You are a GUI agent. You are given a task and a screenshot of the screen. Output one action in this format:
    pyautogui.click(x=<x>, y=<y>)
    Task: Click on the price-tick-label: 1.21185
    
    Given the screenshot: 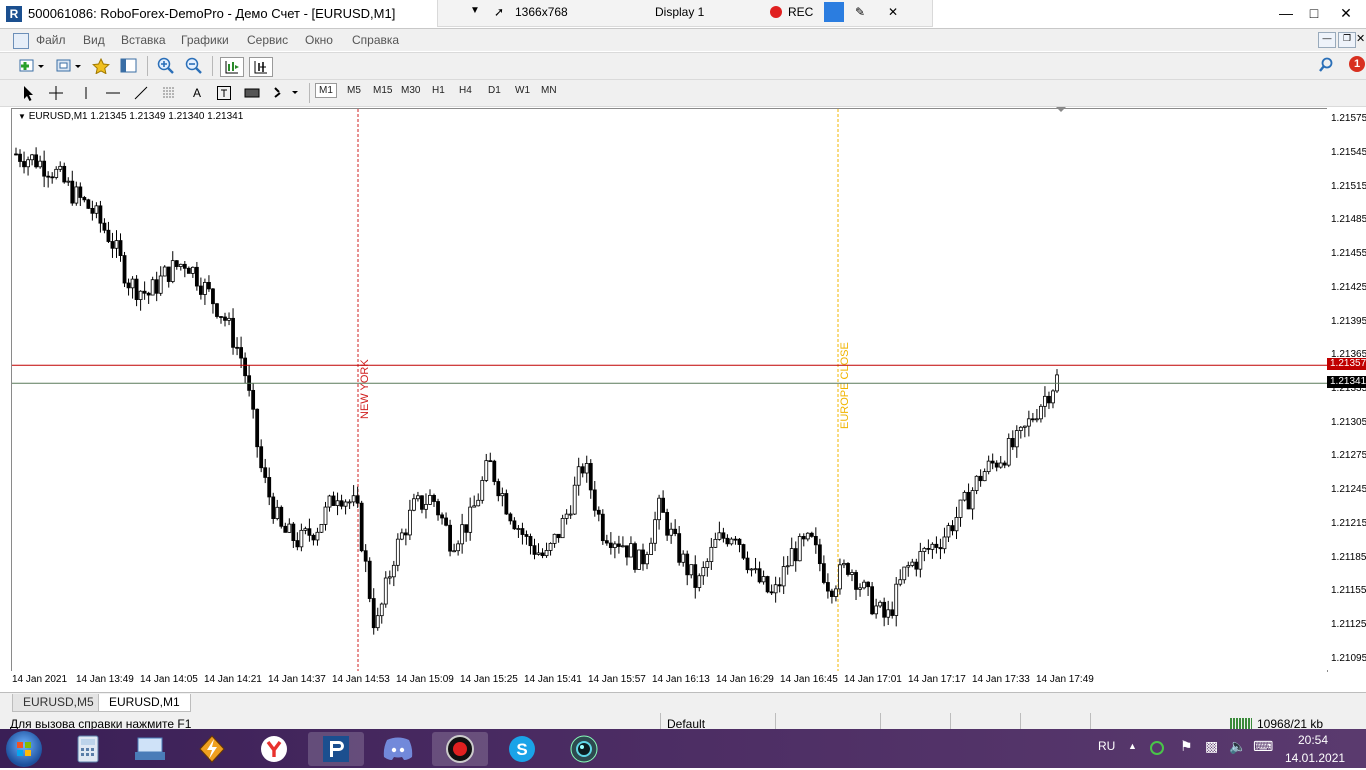 What is the action you would take?
    pyautogui.click(x=1348, y=557)
    